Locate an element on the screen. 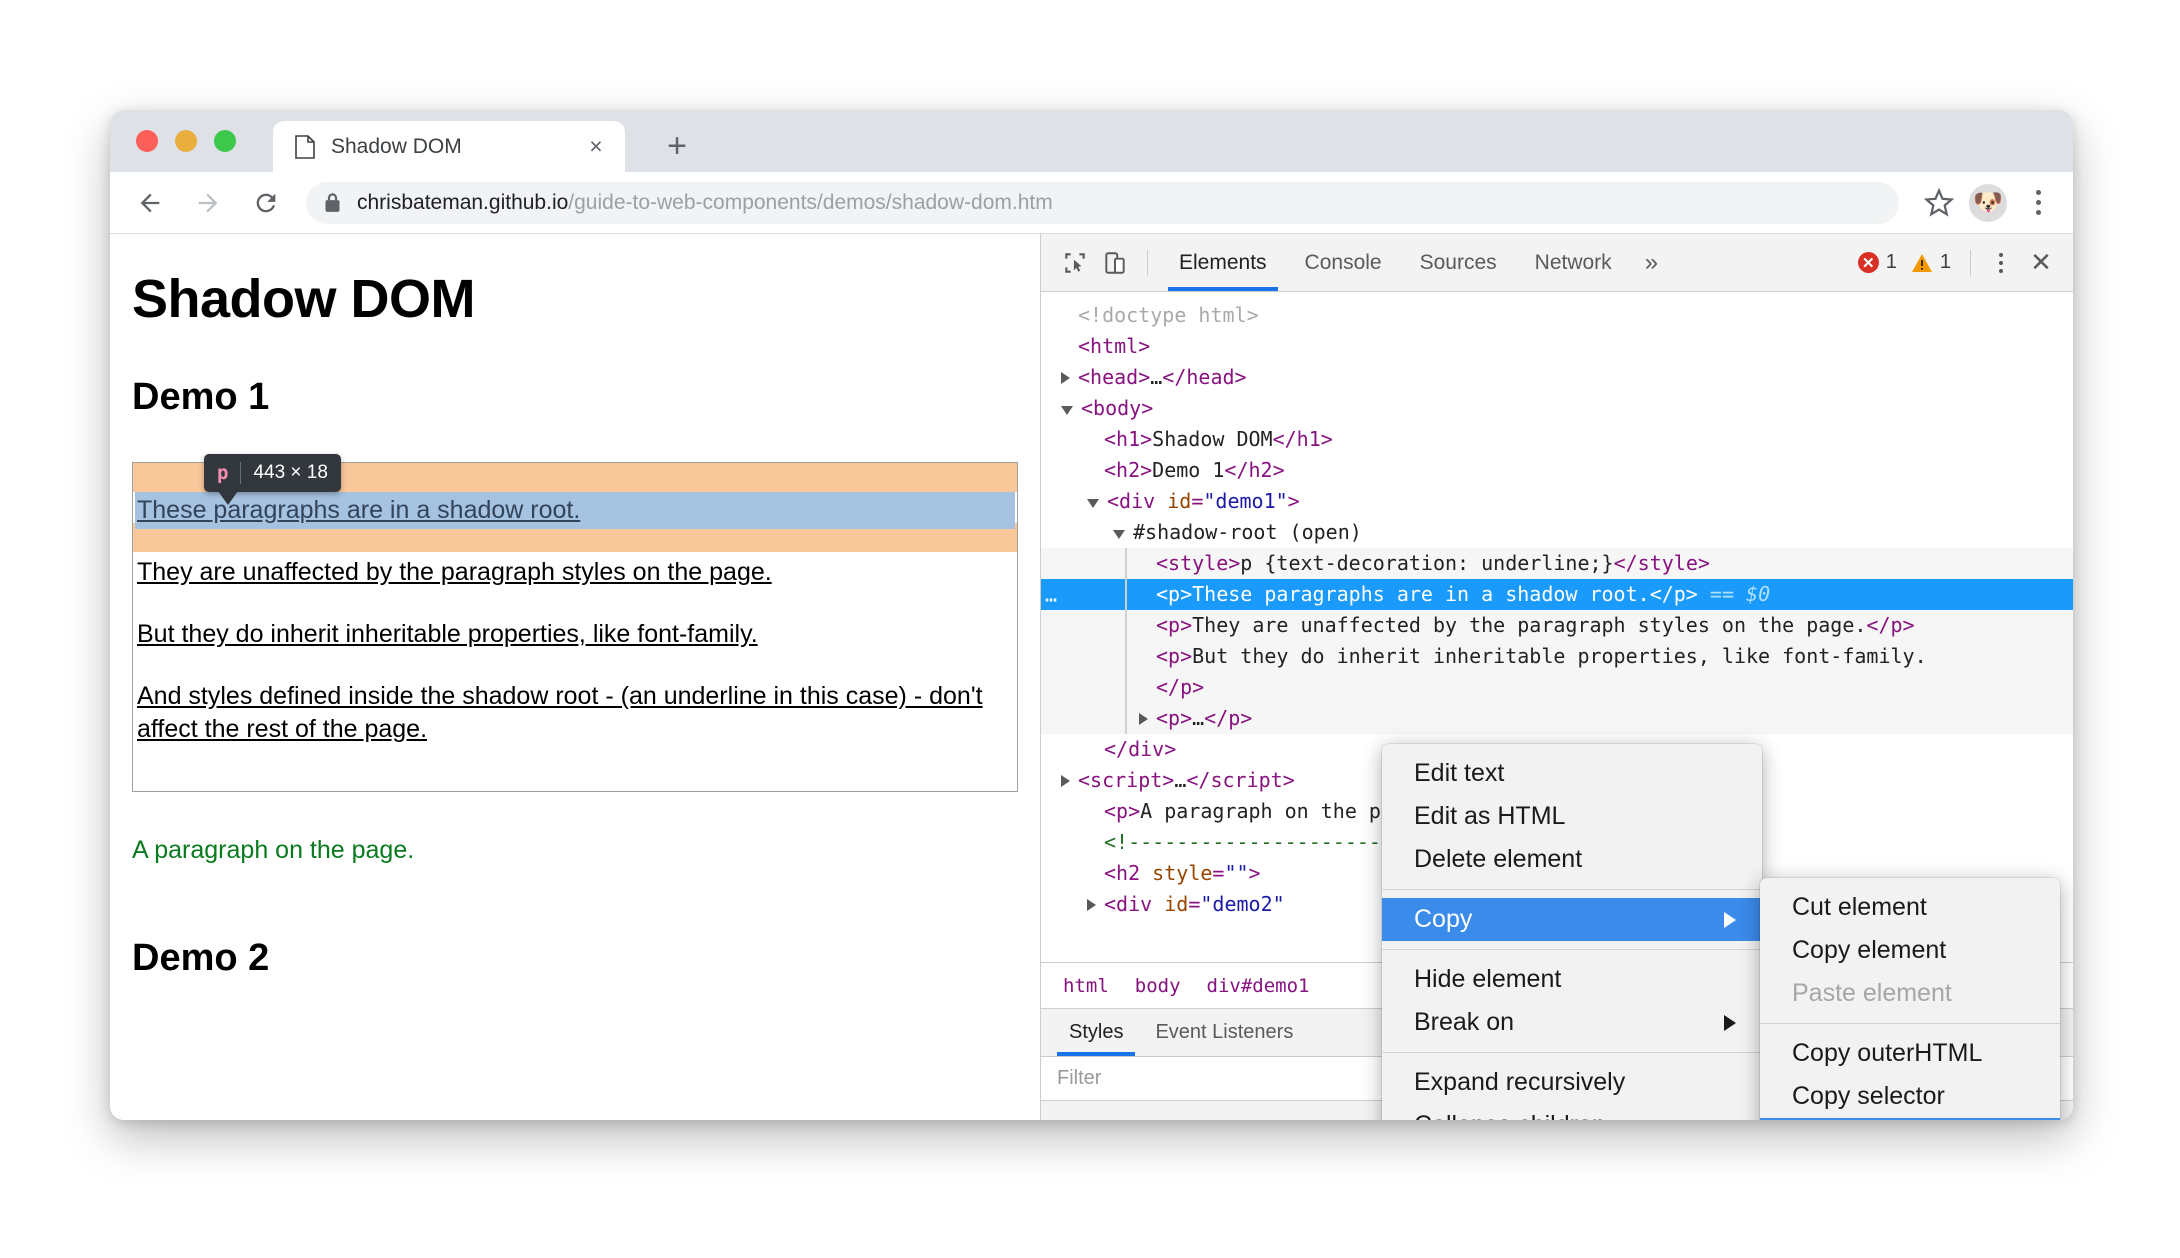 The height and width of the screenshot is (1258, 2180). warning-icon is located at coordinates (1922, 263).